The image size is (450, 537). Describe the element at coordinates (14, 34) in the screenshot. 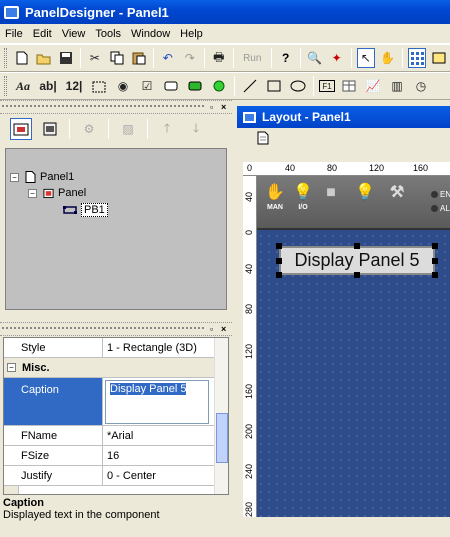

I see `menu-file: File` at that location.